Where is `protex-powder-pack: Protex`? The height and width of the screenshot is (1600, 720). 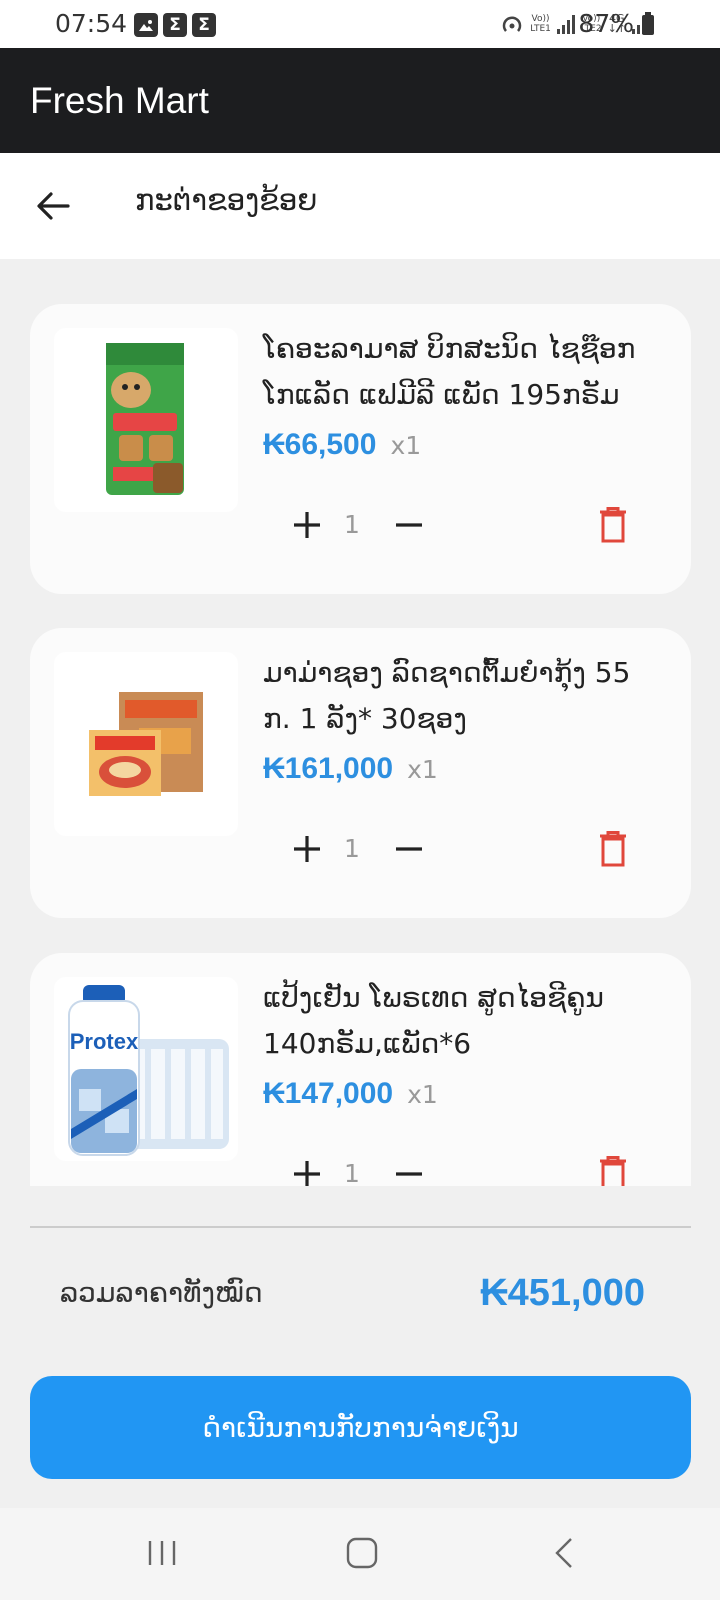
protex-powder-pack: Protex is located at coordinates (148, 1070).